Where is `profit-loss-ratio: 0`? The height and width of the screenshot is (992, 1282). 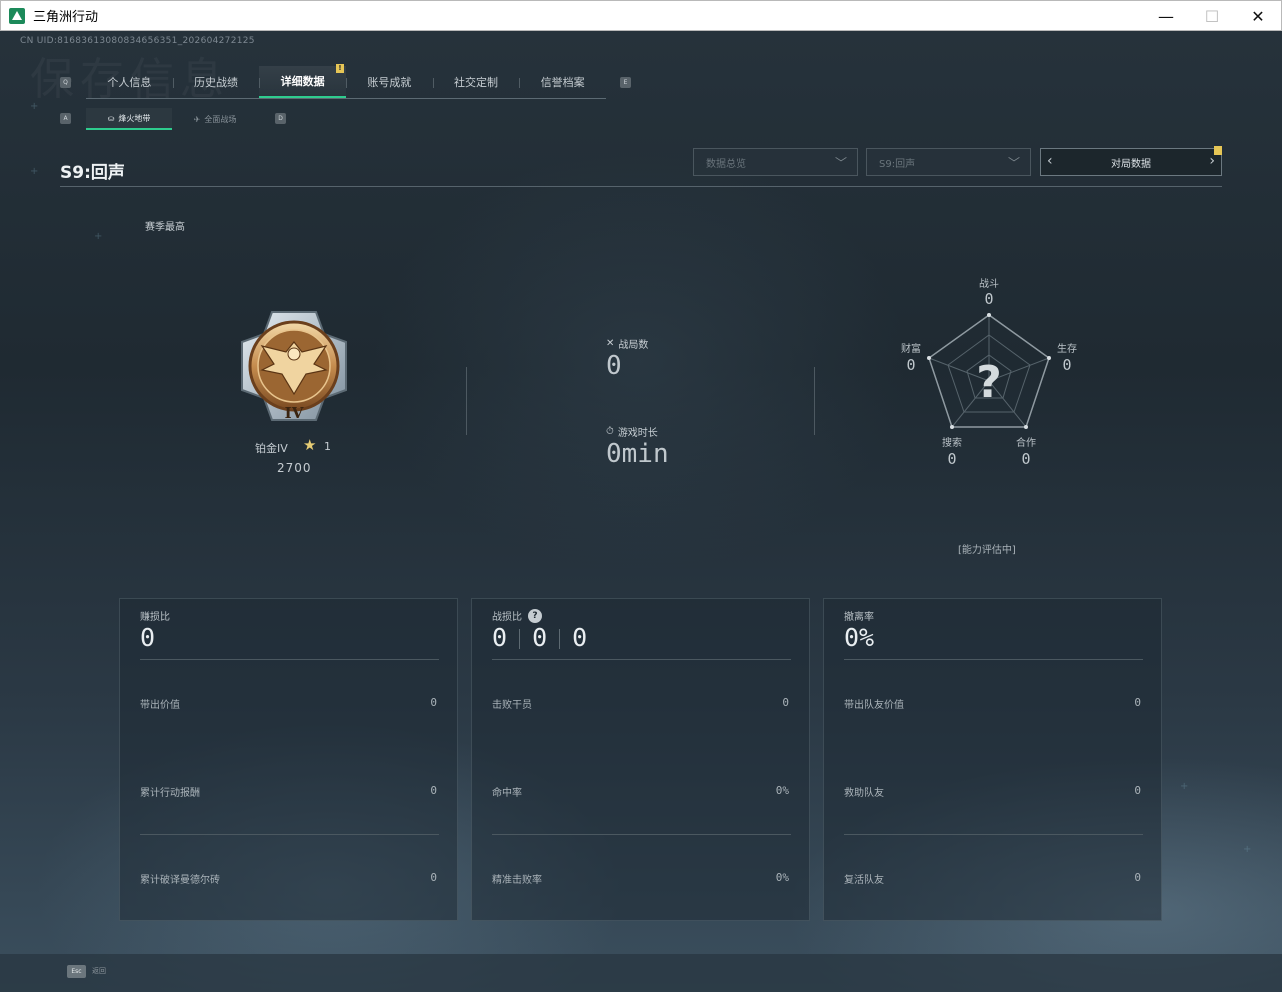
profit-loss-ratio: 0 is located at coordinates (148, 637).